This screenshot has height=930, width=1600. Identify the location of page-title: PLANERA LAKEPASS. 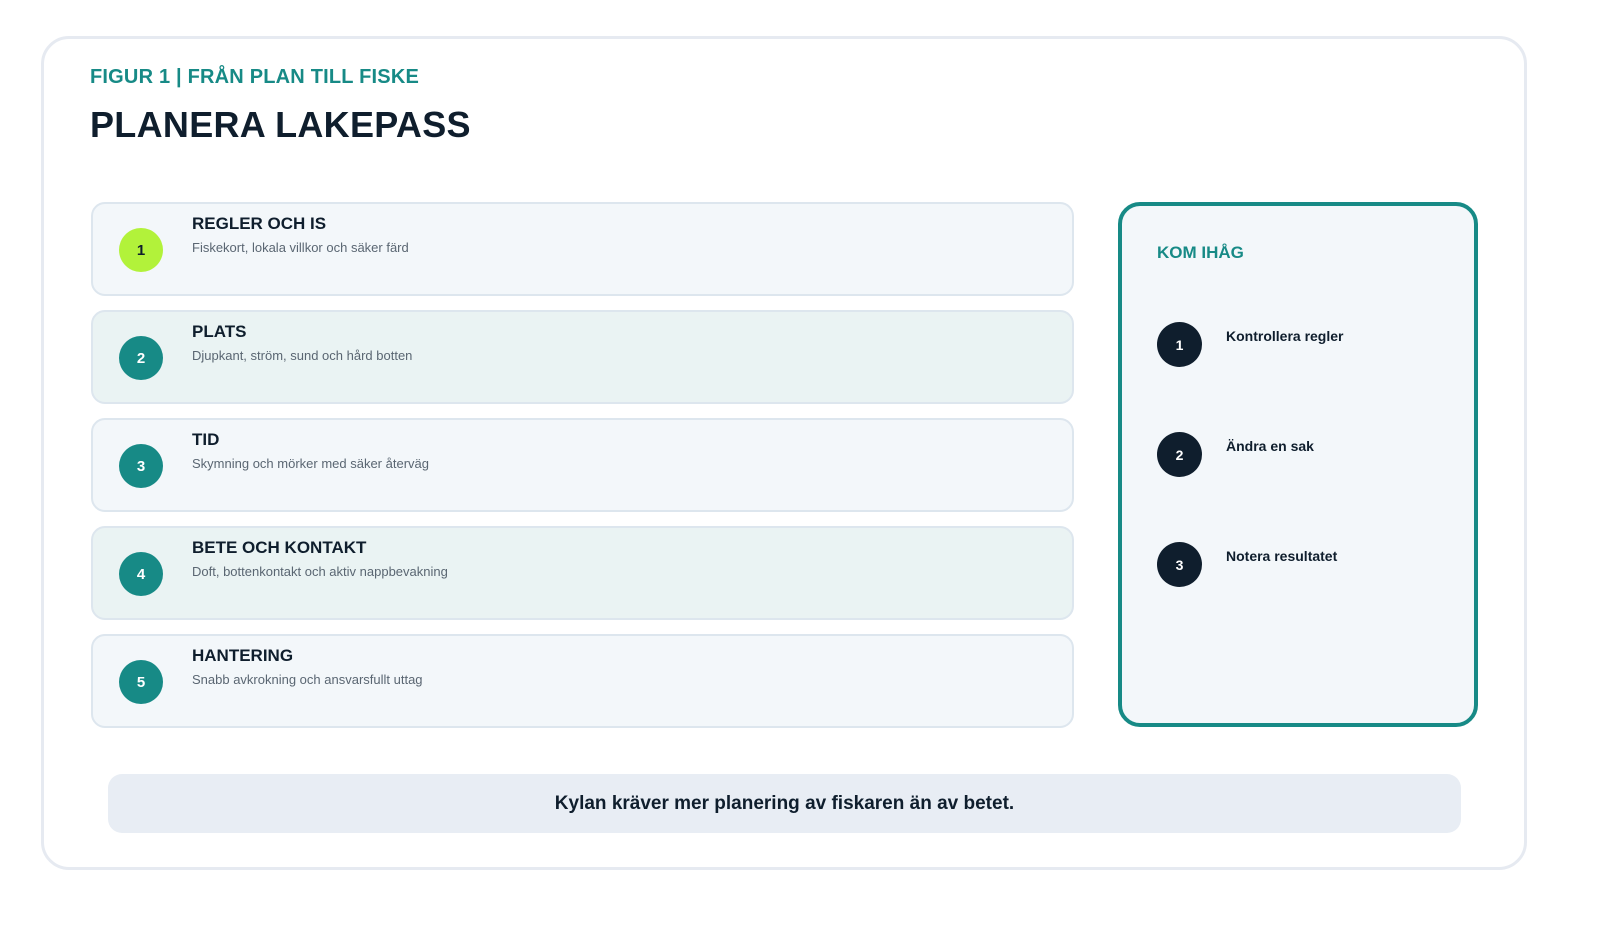
(280, 124).